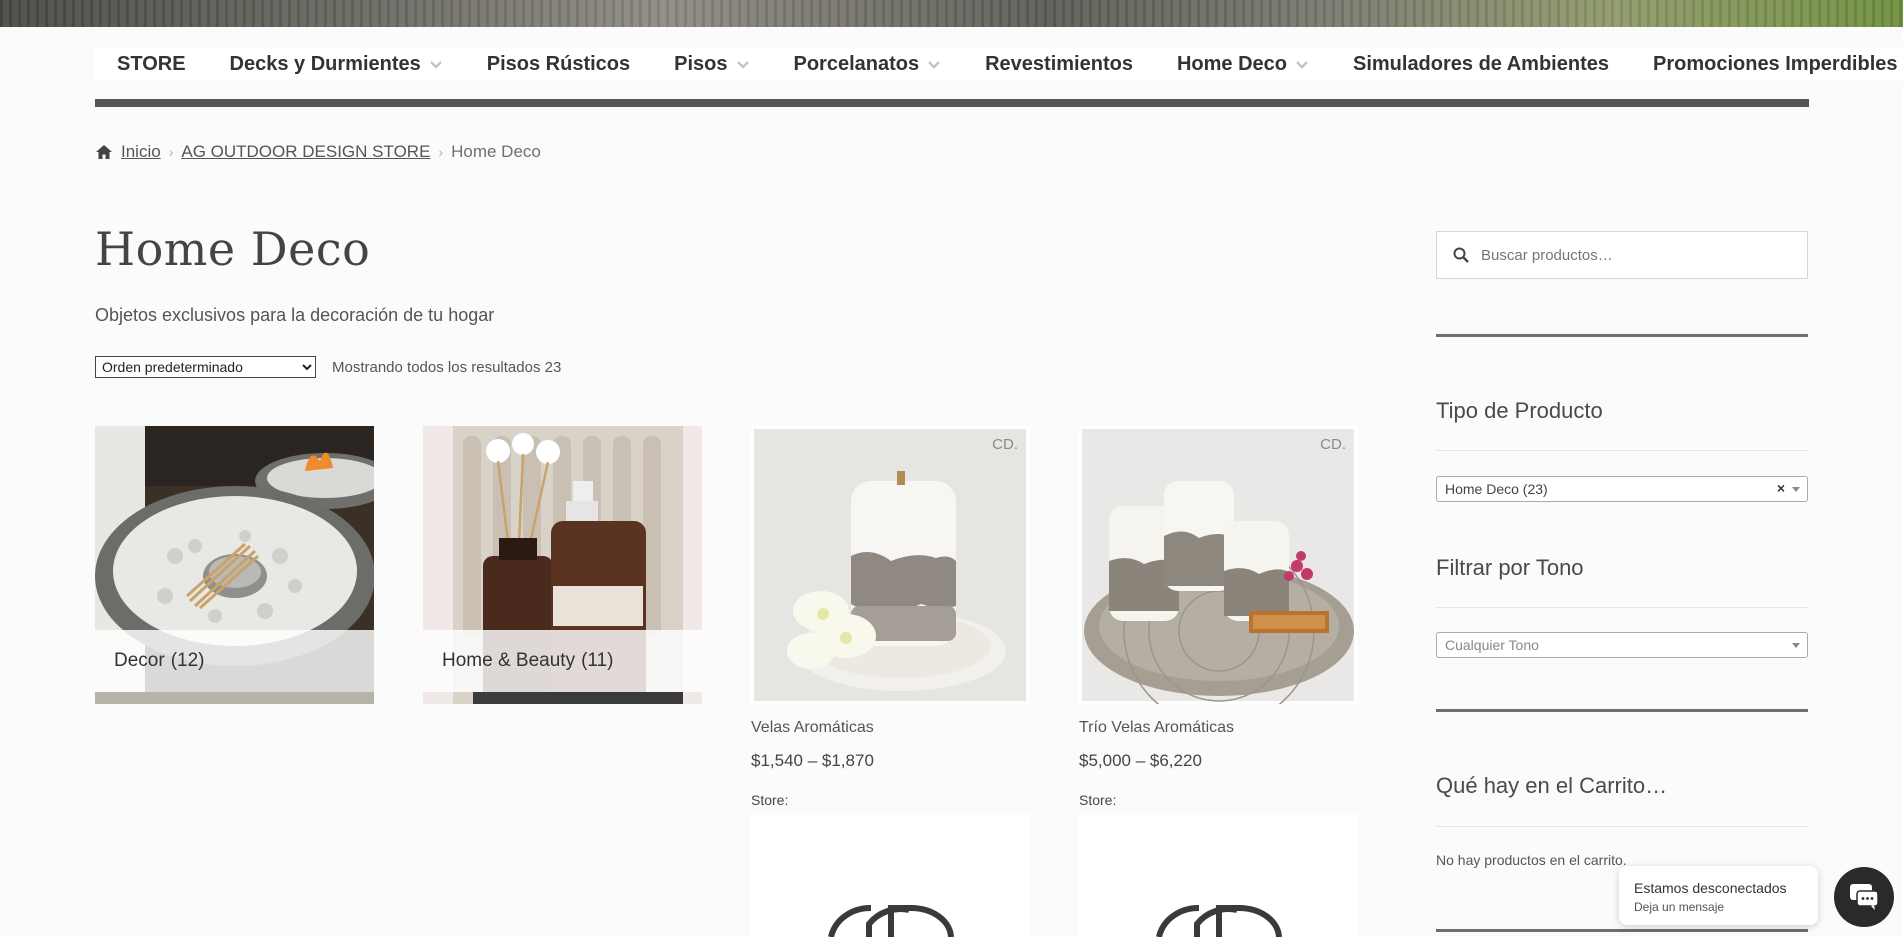 This screenshot has width=1903, height=937. I want to click on nav-item-label: STORE, so click(151, 63).